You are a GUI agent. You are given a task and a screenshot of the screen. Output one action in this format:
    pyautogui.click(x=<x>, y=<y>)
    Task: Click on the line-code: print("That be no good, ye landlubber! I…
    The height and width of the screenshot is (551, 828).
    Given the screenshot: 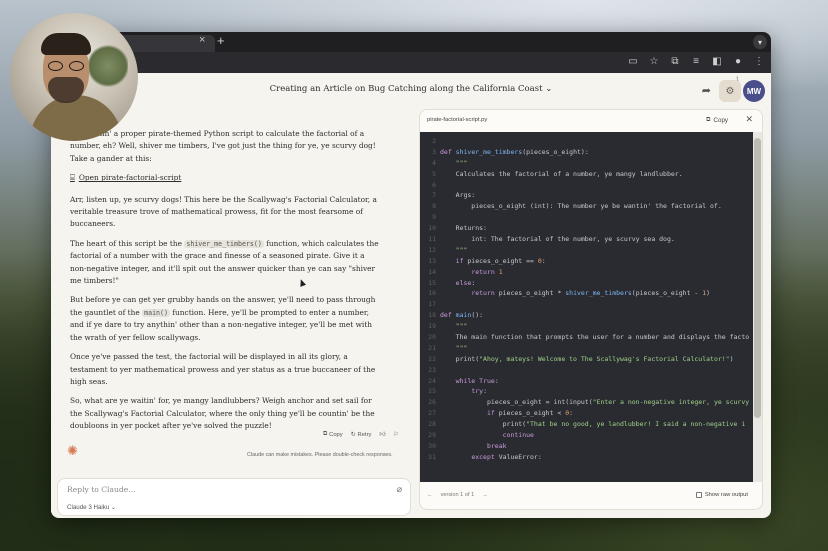 What is the action you would take?
    pyautogui.click(x=593, y=424)
    